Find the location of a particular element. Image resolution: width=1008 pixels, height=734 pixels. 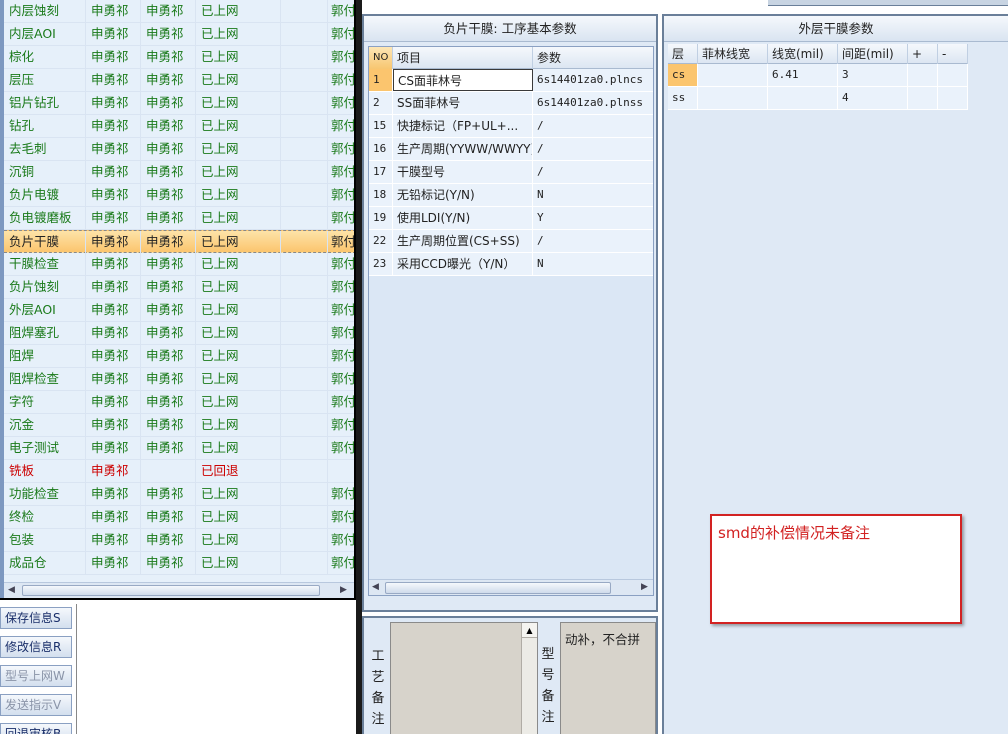

process-row: 层压 申勇祁 申勇祁 已上网 郭付 is located at coordinates (179, 80).